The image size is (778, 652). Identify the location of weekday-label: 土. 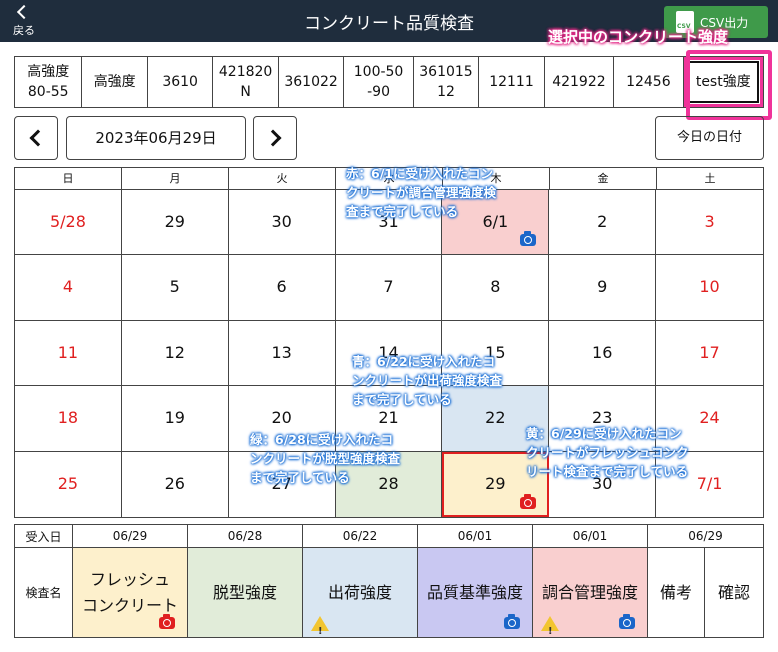
(710, 178).